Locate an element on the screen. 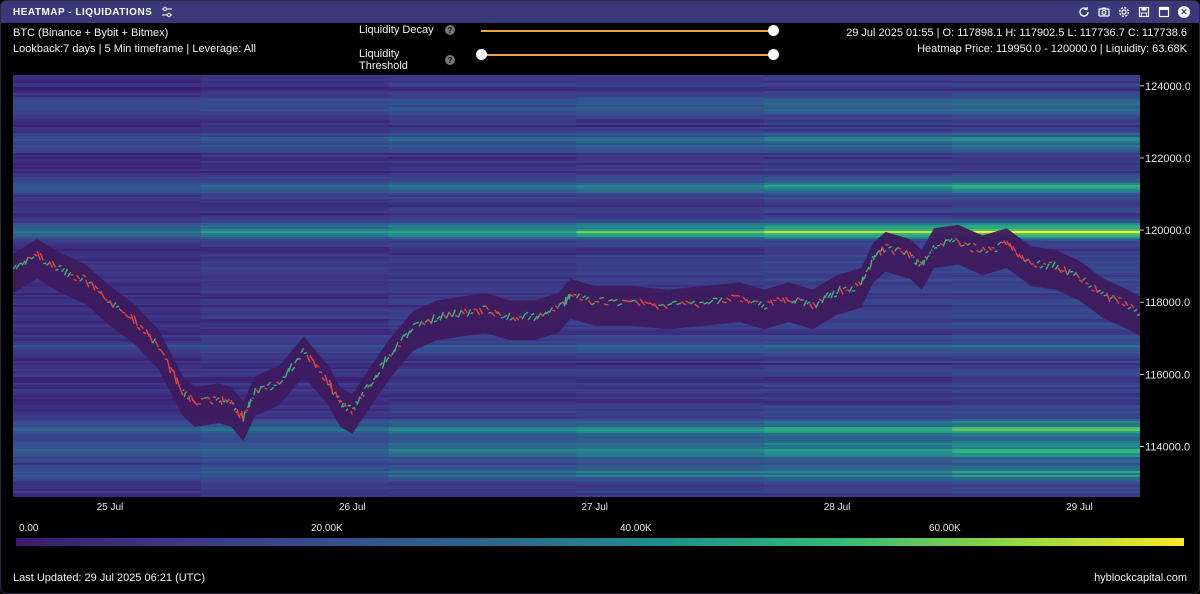 The width and height of the screenshot is (1200, 594). camera-icon is located at coordinates (1104, 12).